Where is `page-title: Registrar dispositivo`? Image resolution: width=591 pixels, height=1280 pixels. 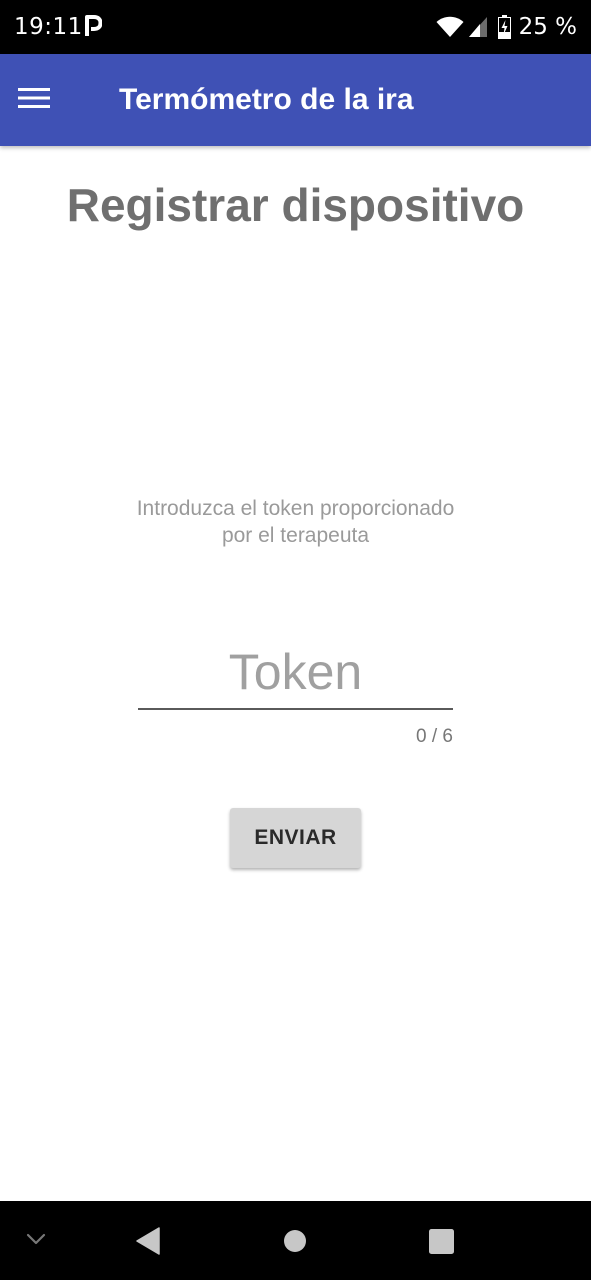 page-title: Registrar dispositivo is located at coordinates (295, 205).